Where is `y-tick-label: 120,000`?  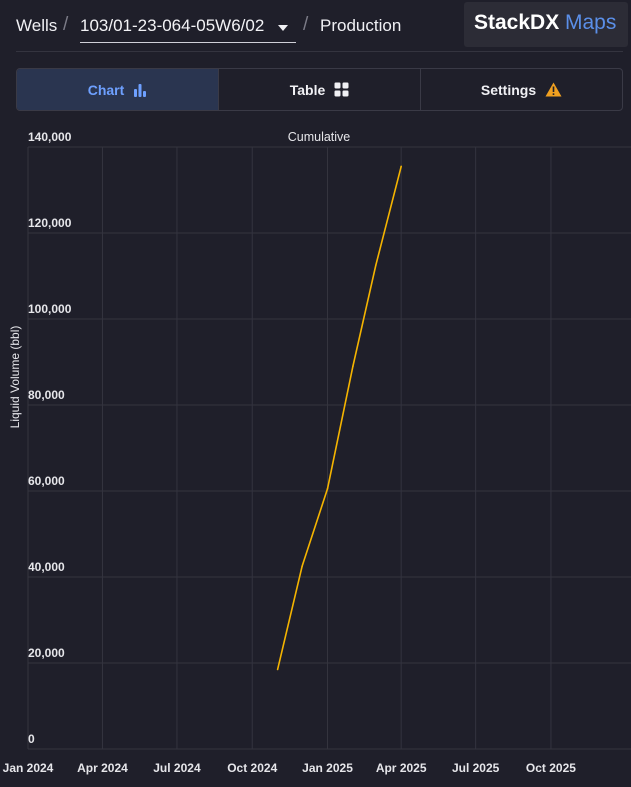 y-tick-label: 120,000 is located at coordinates (50, 223).